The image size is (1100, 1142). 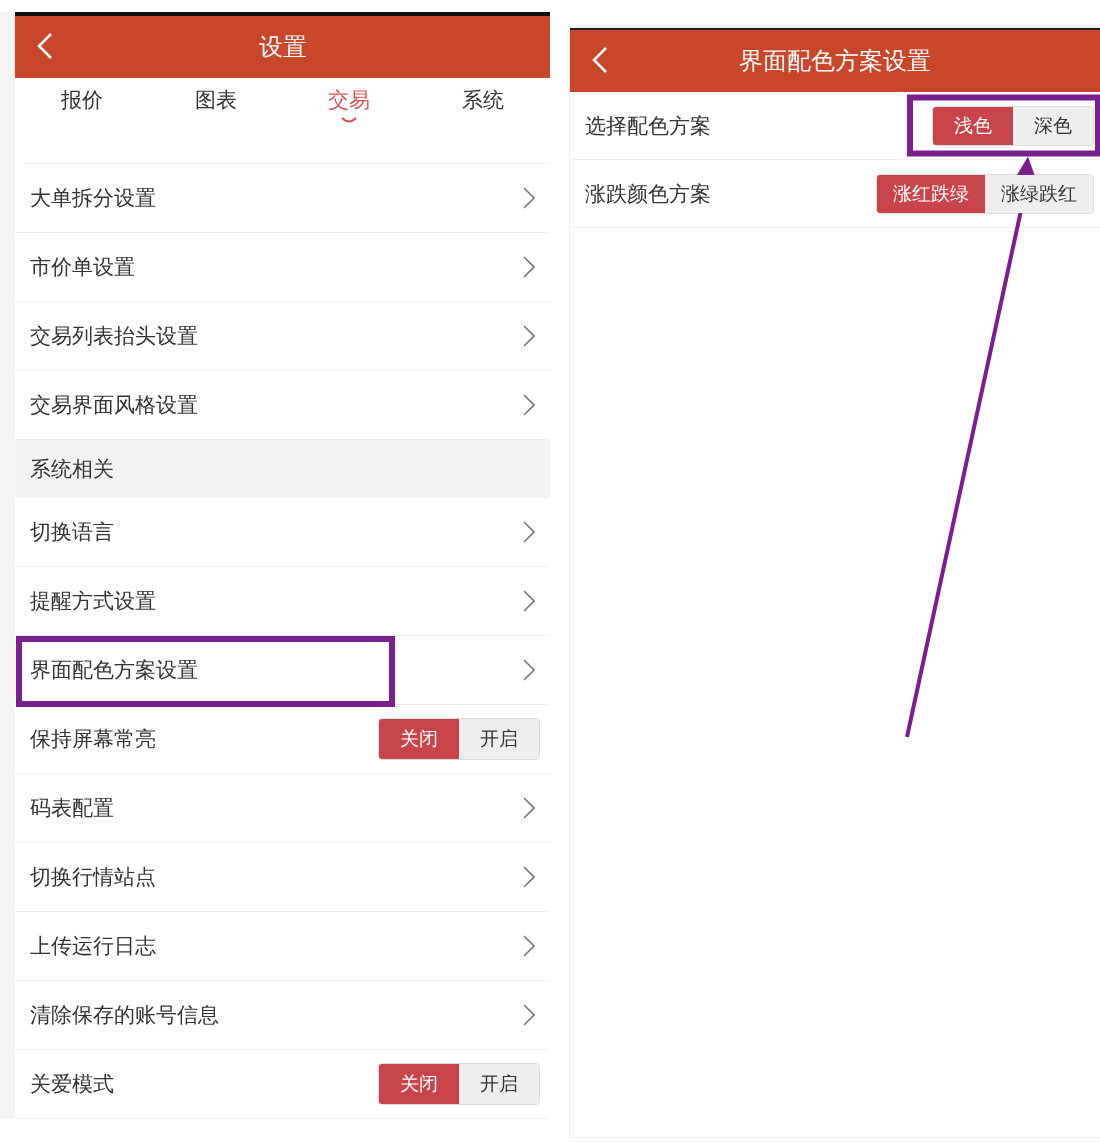 I want to click on section-title: 系统相关, so click(x=72, y=469).